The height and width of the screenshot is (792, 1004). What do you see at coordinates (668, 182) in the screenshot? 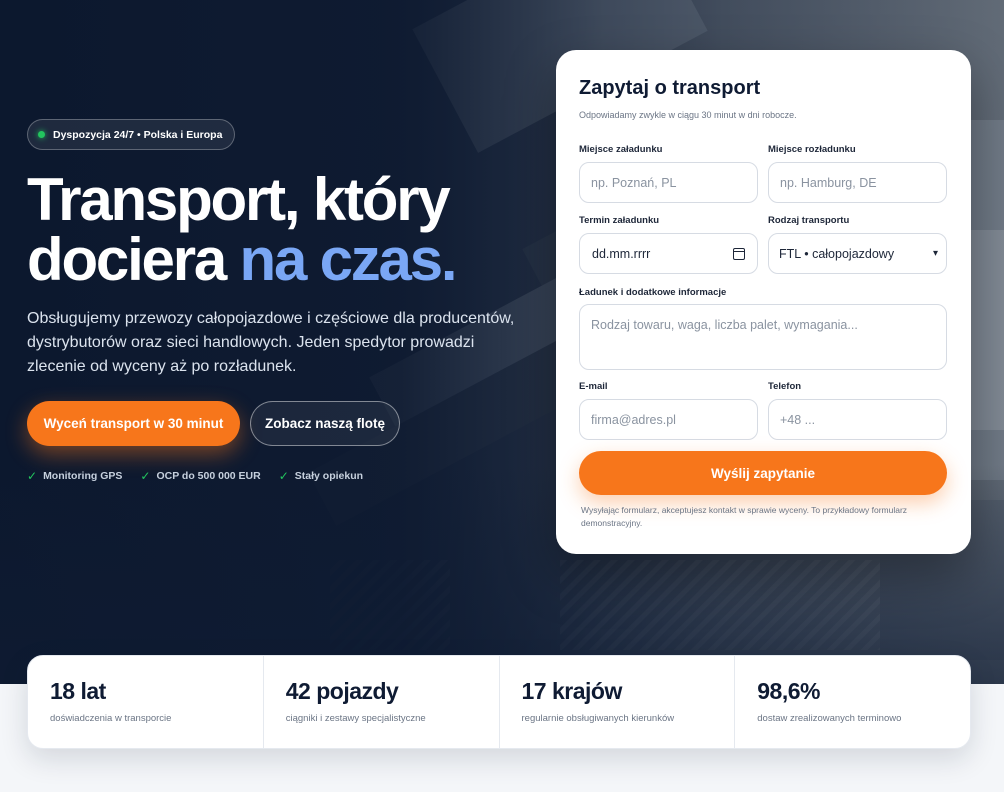
I see `loading-place-input` at bounding box center [668, 182].